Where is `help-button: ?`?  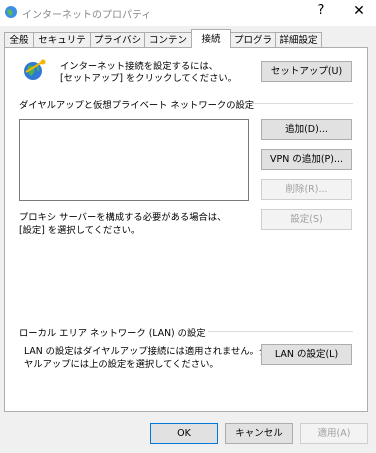
help-button: ? is located at coordinates (321, 12).